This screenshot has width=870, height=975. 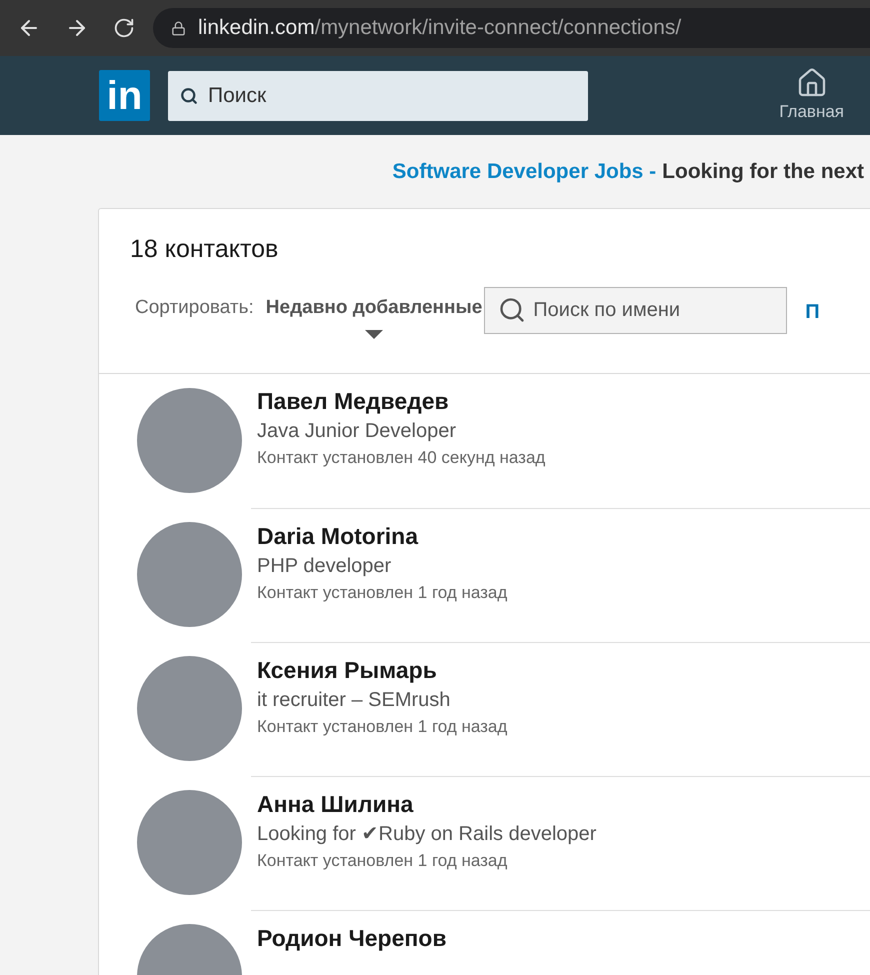 What do you see at coordinates (427, 834) in the screenshot?
I see `contact-headline: Looking for ✔Ruby on Rails developer` at bounding box center [427, 834].